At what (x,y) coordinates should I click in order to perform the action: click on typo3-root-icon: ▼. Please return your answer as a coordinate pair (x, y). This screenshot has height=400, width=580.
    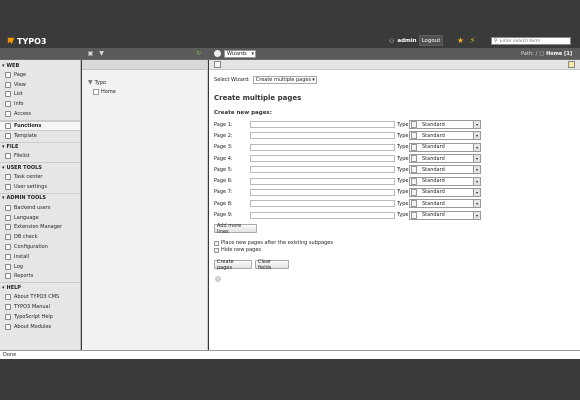
    Looking at the image, I should click on (90, 82).